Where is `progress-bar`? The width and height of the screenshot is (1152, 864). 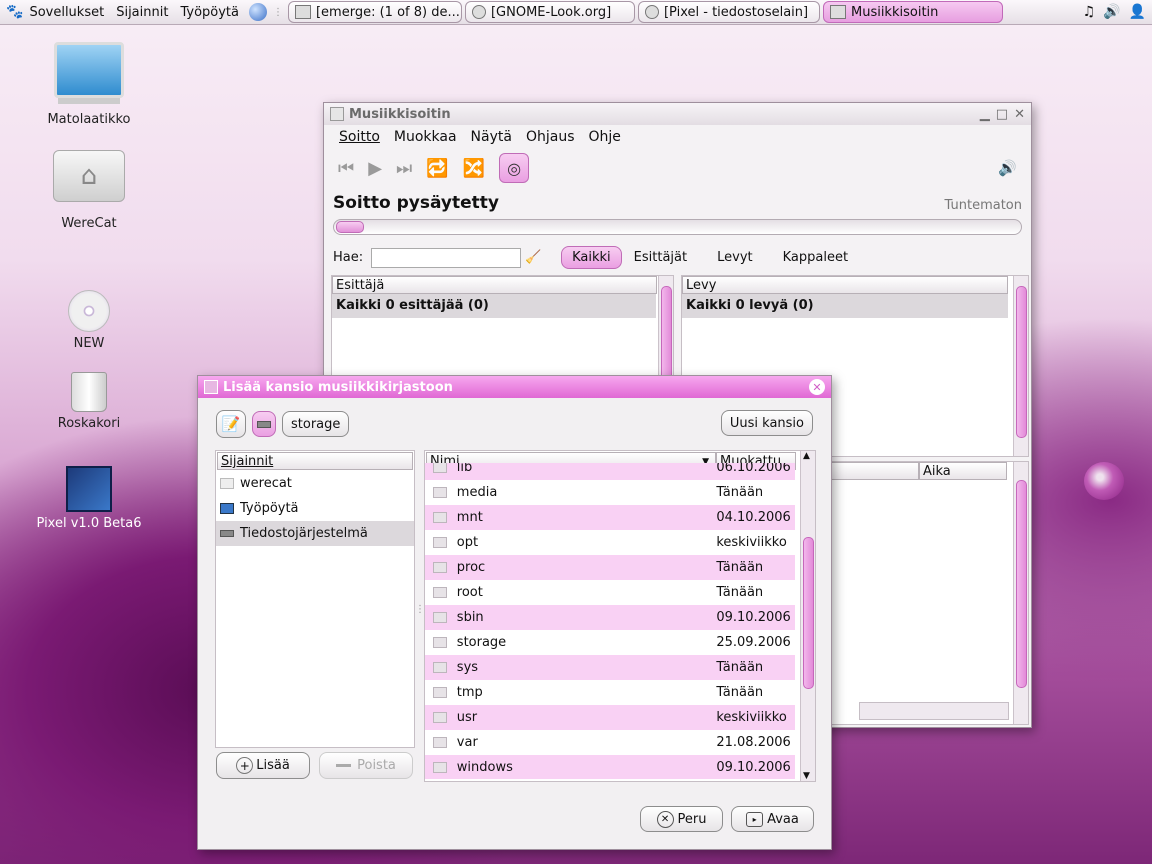 progress-bar is located at coordinates (677, 227).